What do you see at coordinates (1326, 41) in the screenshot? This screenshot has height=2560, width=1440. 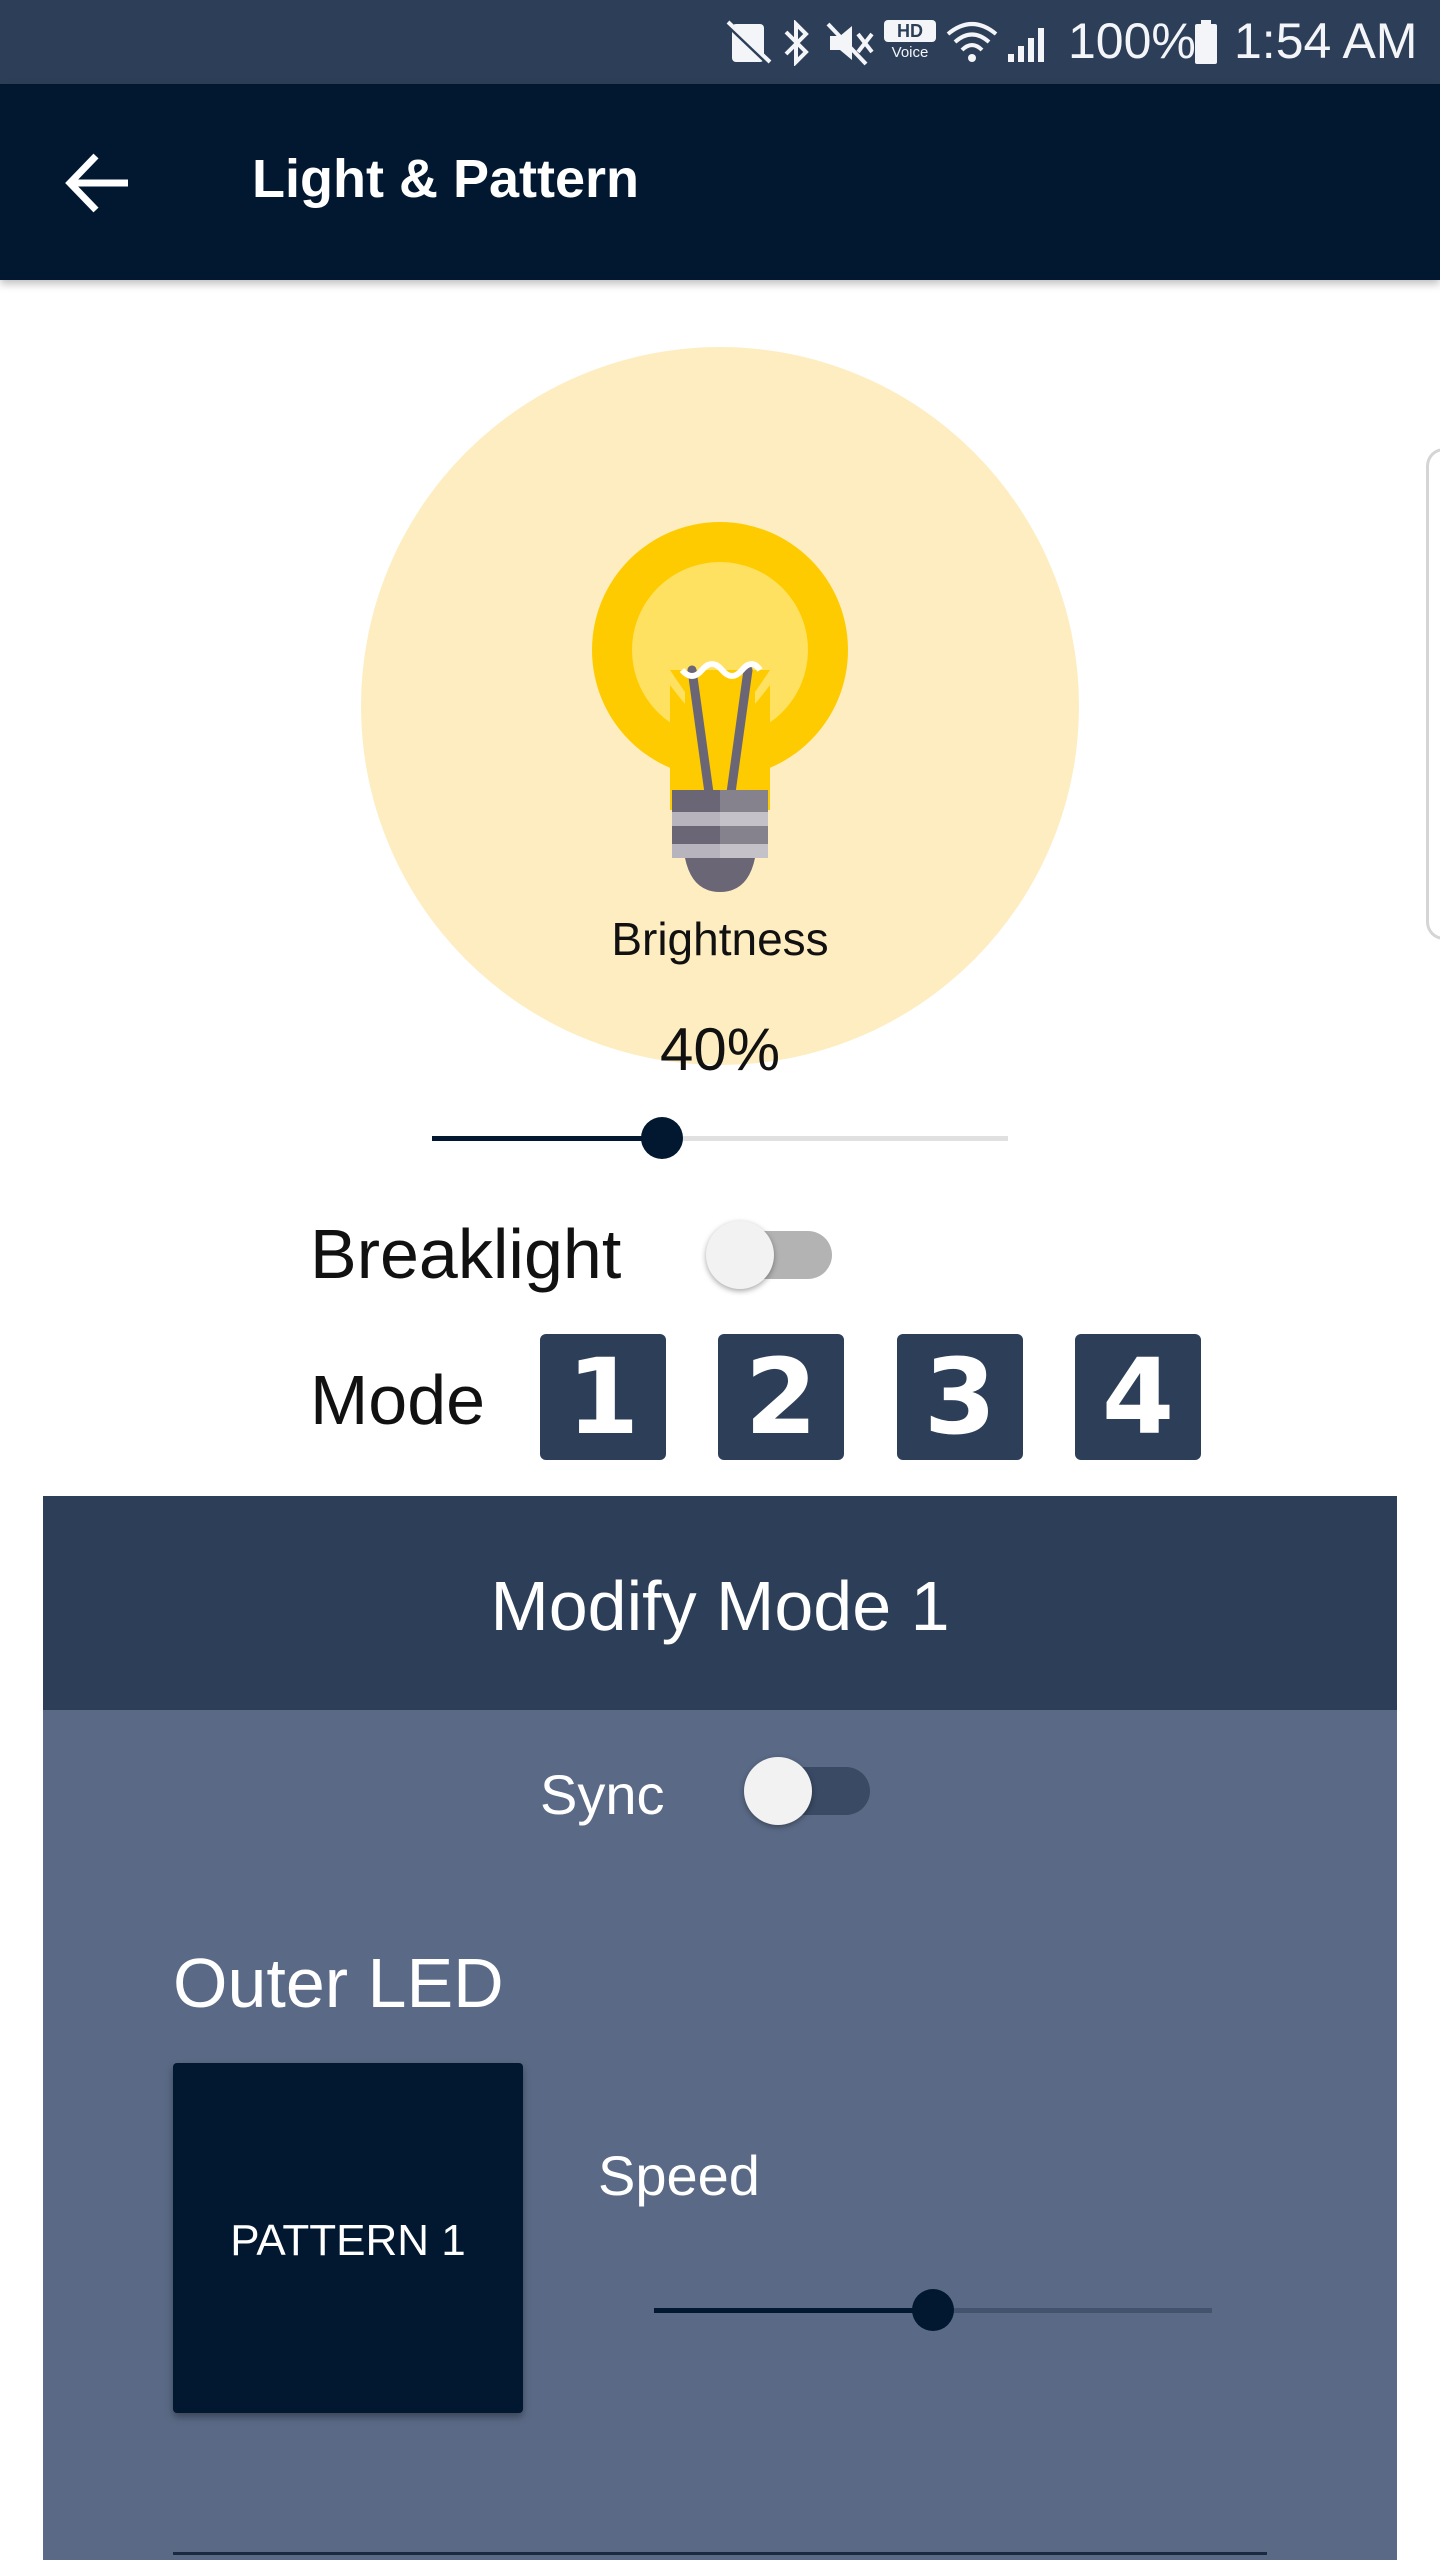 I see `clock: 1:54 AM` at bounding box center [1326, 41].